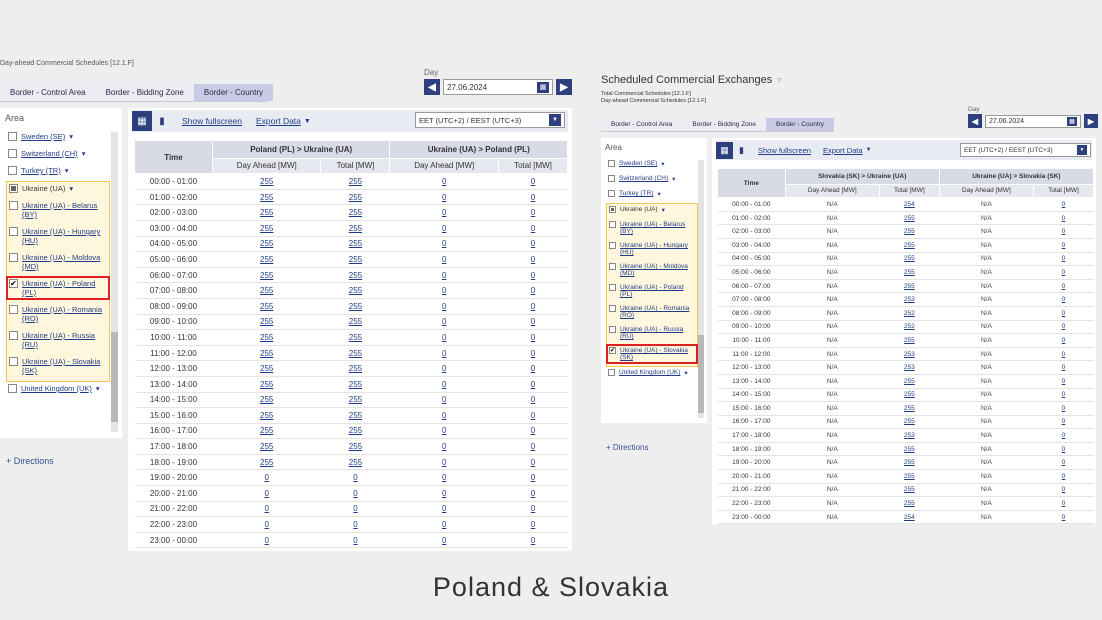 The height and width of the screenshot is (620, 1102). What do you see at coordinates (784, 150) in the screenshot?
I see `show-fullscreen-link: Show fullscreen` at bounding box center [784, 150].